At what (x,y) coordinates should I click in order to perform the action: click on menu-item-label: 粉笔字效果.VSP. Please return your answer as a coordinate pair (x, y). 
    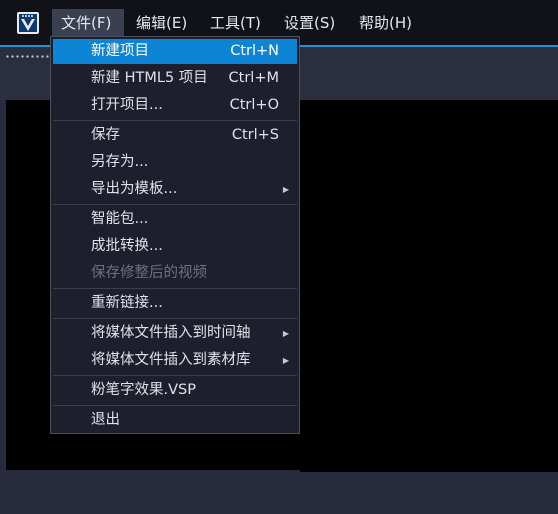
    Looking at the image, I should click on (143, 390).